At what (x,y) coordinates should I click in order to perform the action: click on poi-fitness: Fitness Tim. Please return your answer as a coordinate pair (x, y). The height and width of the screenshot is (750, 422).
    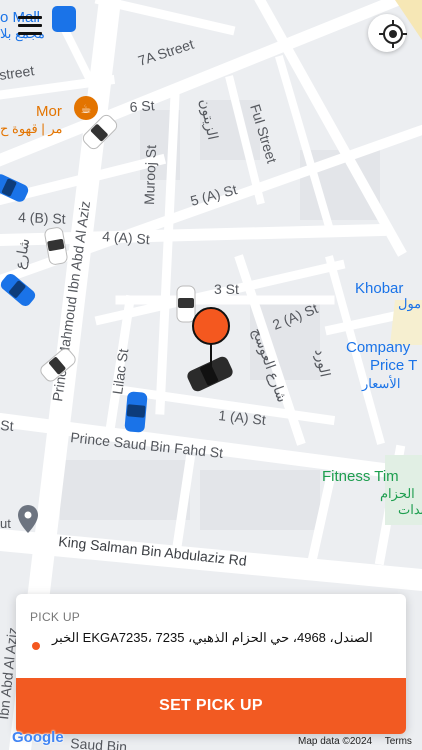
    Looking at the image, I should click on (360, 476).